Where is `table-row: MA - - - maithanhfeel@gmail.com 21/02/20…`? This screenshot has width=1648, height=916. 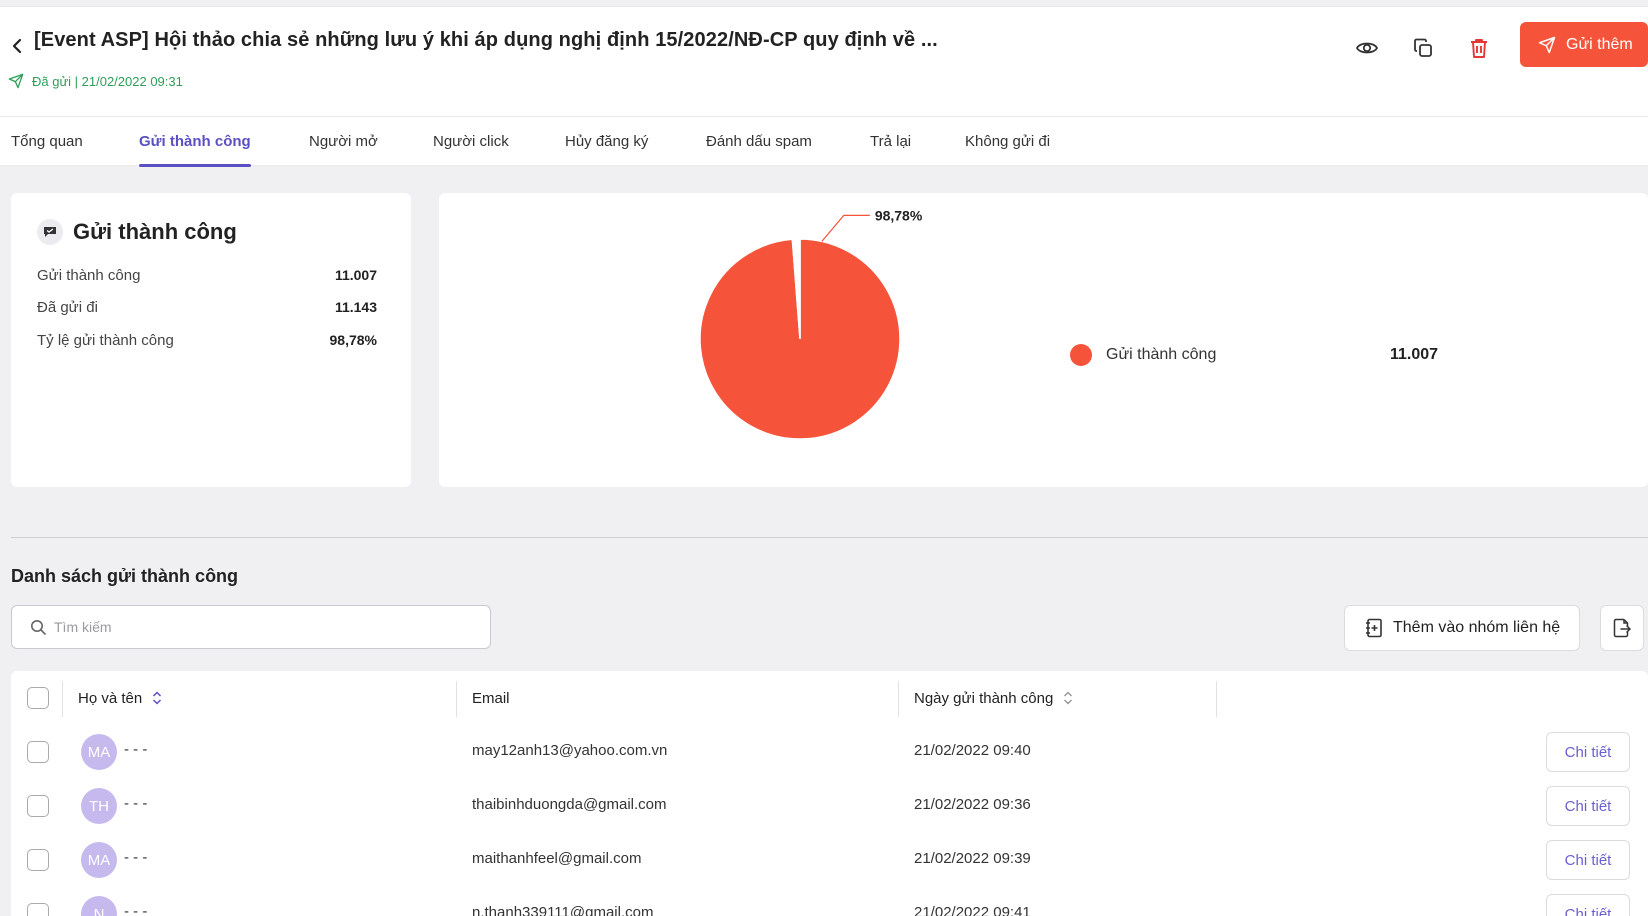 table-row: MA - - - maithanhfeel@gmail.com 21/02/20… is located at coordinates (829, 860).